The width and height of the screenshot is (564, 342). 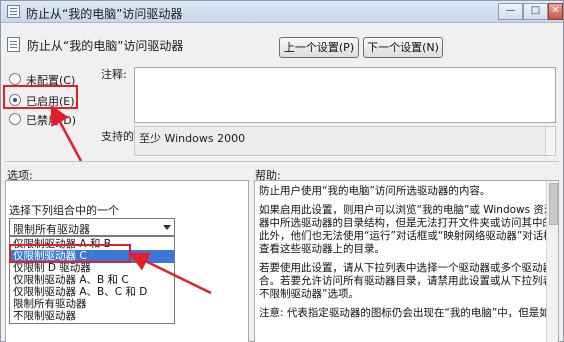 What do you see at coordinates (375, 191) in the screenshot?
I see `help-paragraph: 防止用户使用“我的电脑”访问所选驱动器的内容。` at bounding box center [375, 191].